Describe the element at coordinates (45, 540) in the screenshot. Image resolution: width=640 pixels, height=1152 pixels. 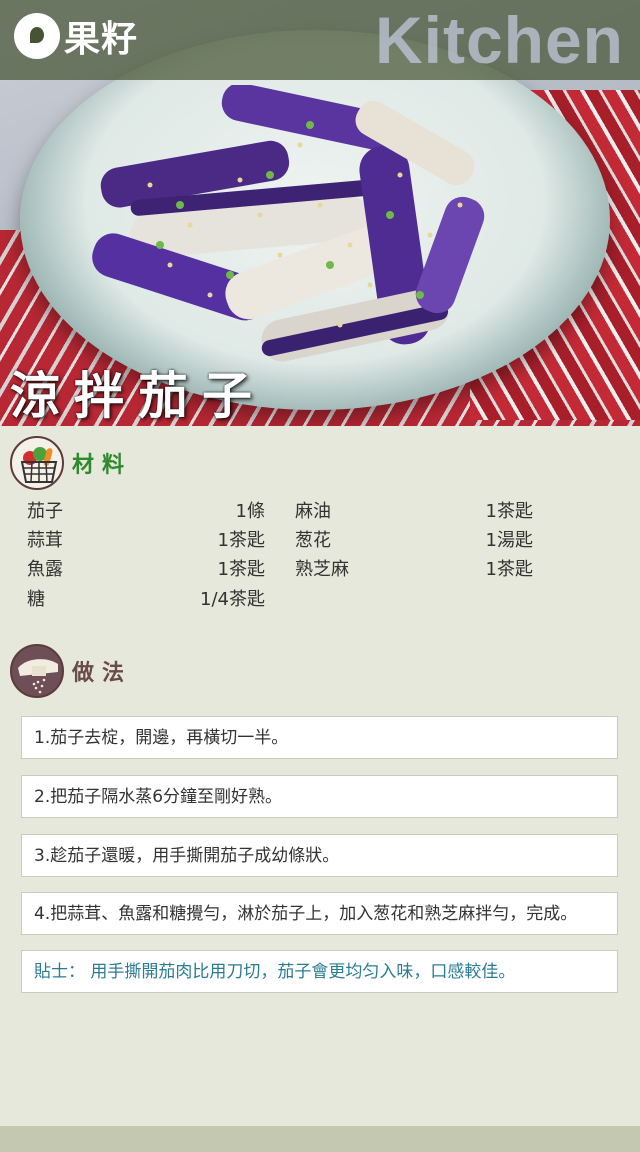
I see `ingredient-name: 蒜茸` at that location.